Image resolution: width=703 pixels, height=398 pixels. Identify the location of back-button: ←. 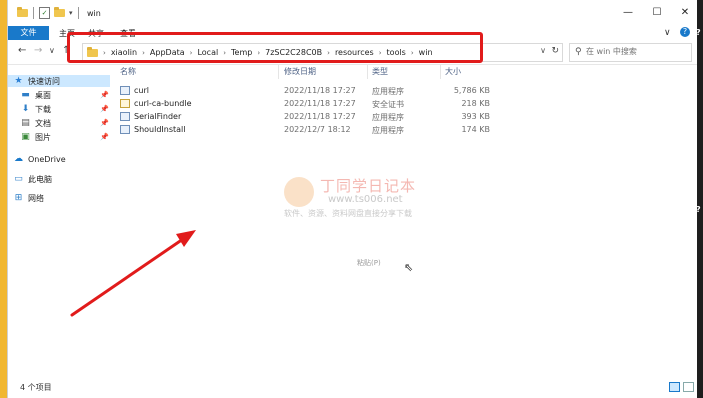
(22, 50).